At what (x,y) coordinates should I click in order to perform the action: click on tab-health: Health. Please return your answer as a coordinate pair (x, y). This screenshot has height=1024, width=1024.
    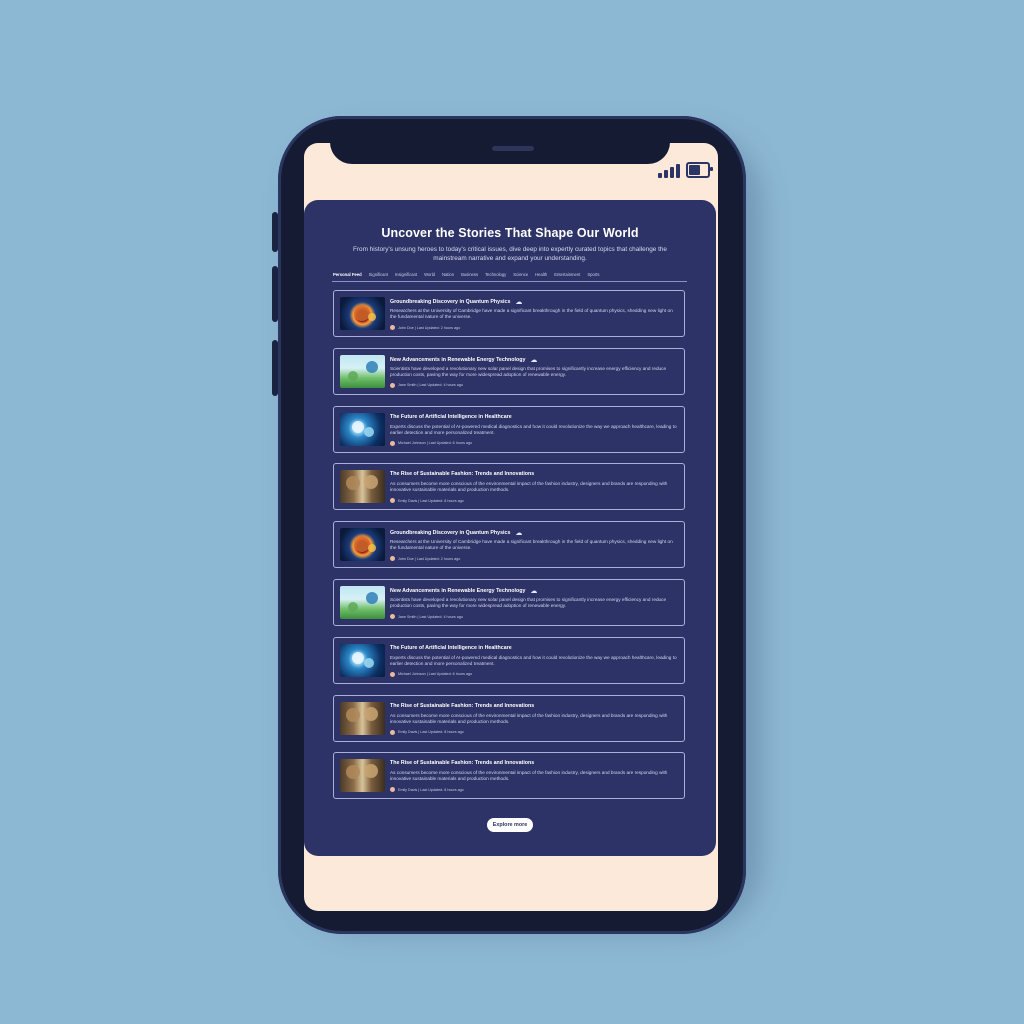
    Looking at the image, I should click on (541, 274).